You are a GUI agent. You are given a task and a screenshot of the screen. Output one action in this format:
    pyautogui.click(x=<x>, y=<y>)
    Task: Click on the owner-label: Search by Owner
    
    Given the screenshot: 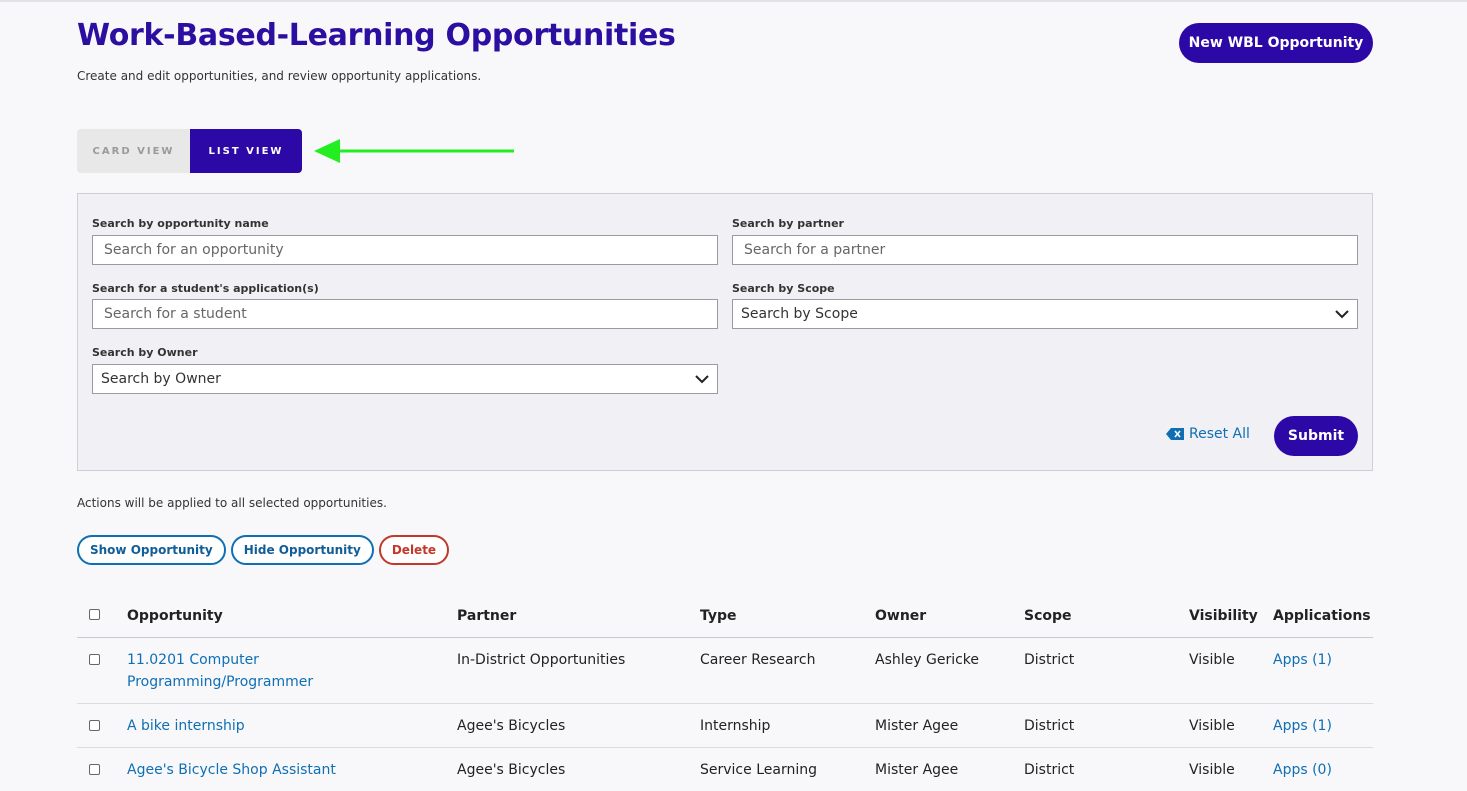 What is the action you would take?
    pyautogui.click(x=145, y=352)
    